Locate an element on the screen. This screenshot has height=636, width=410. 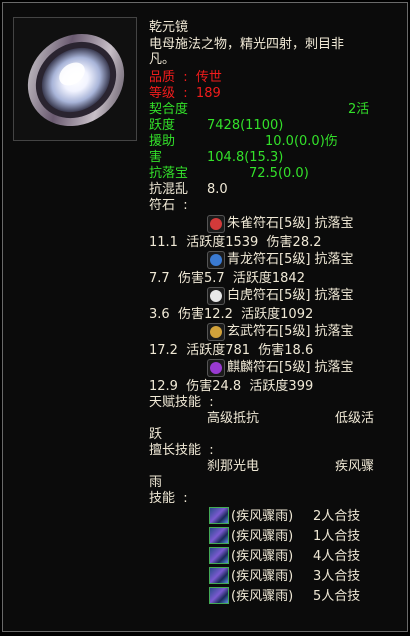
specialty-skill-instant-lightning: 刹那光电 is located at coordinates (233, 466).